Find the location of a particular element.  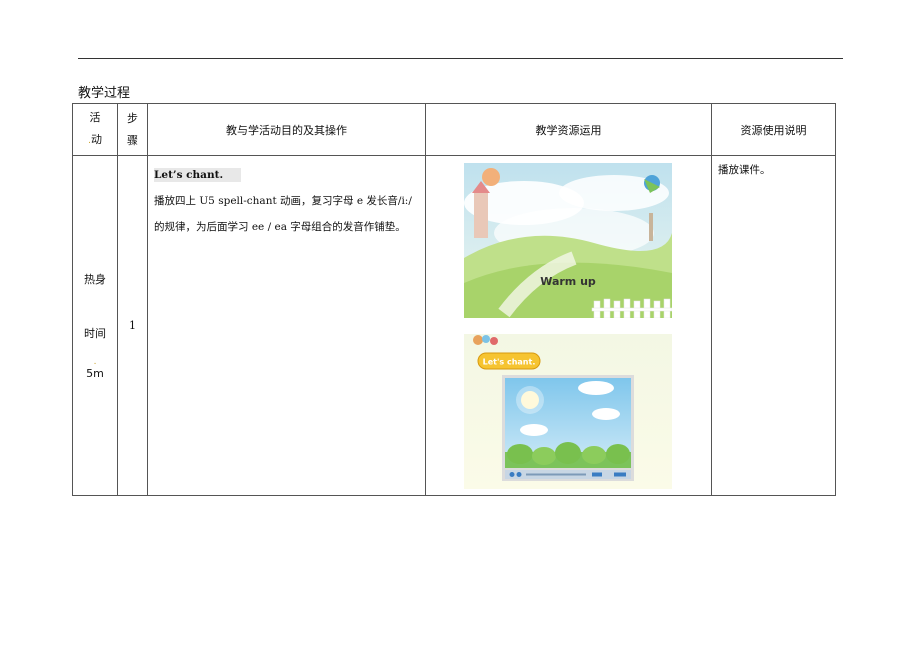

step-cell: 1 is located at coordinates (132, 325).